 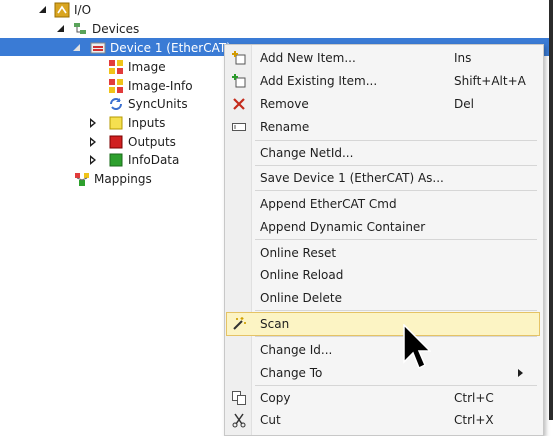 I want to click on menu-item-shortcut: Ins, so click(x=463, y=58).